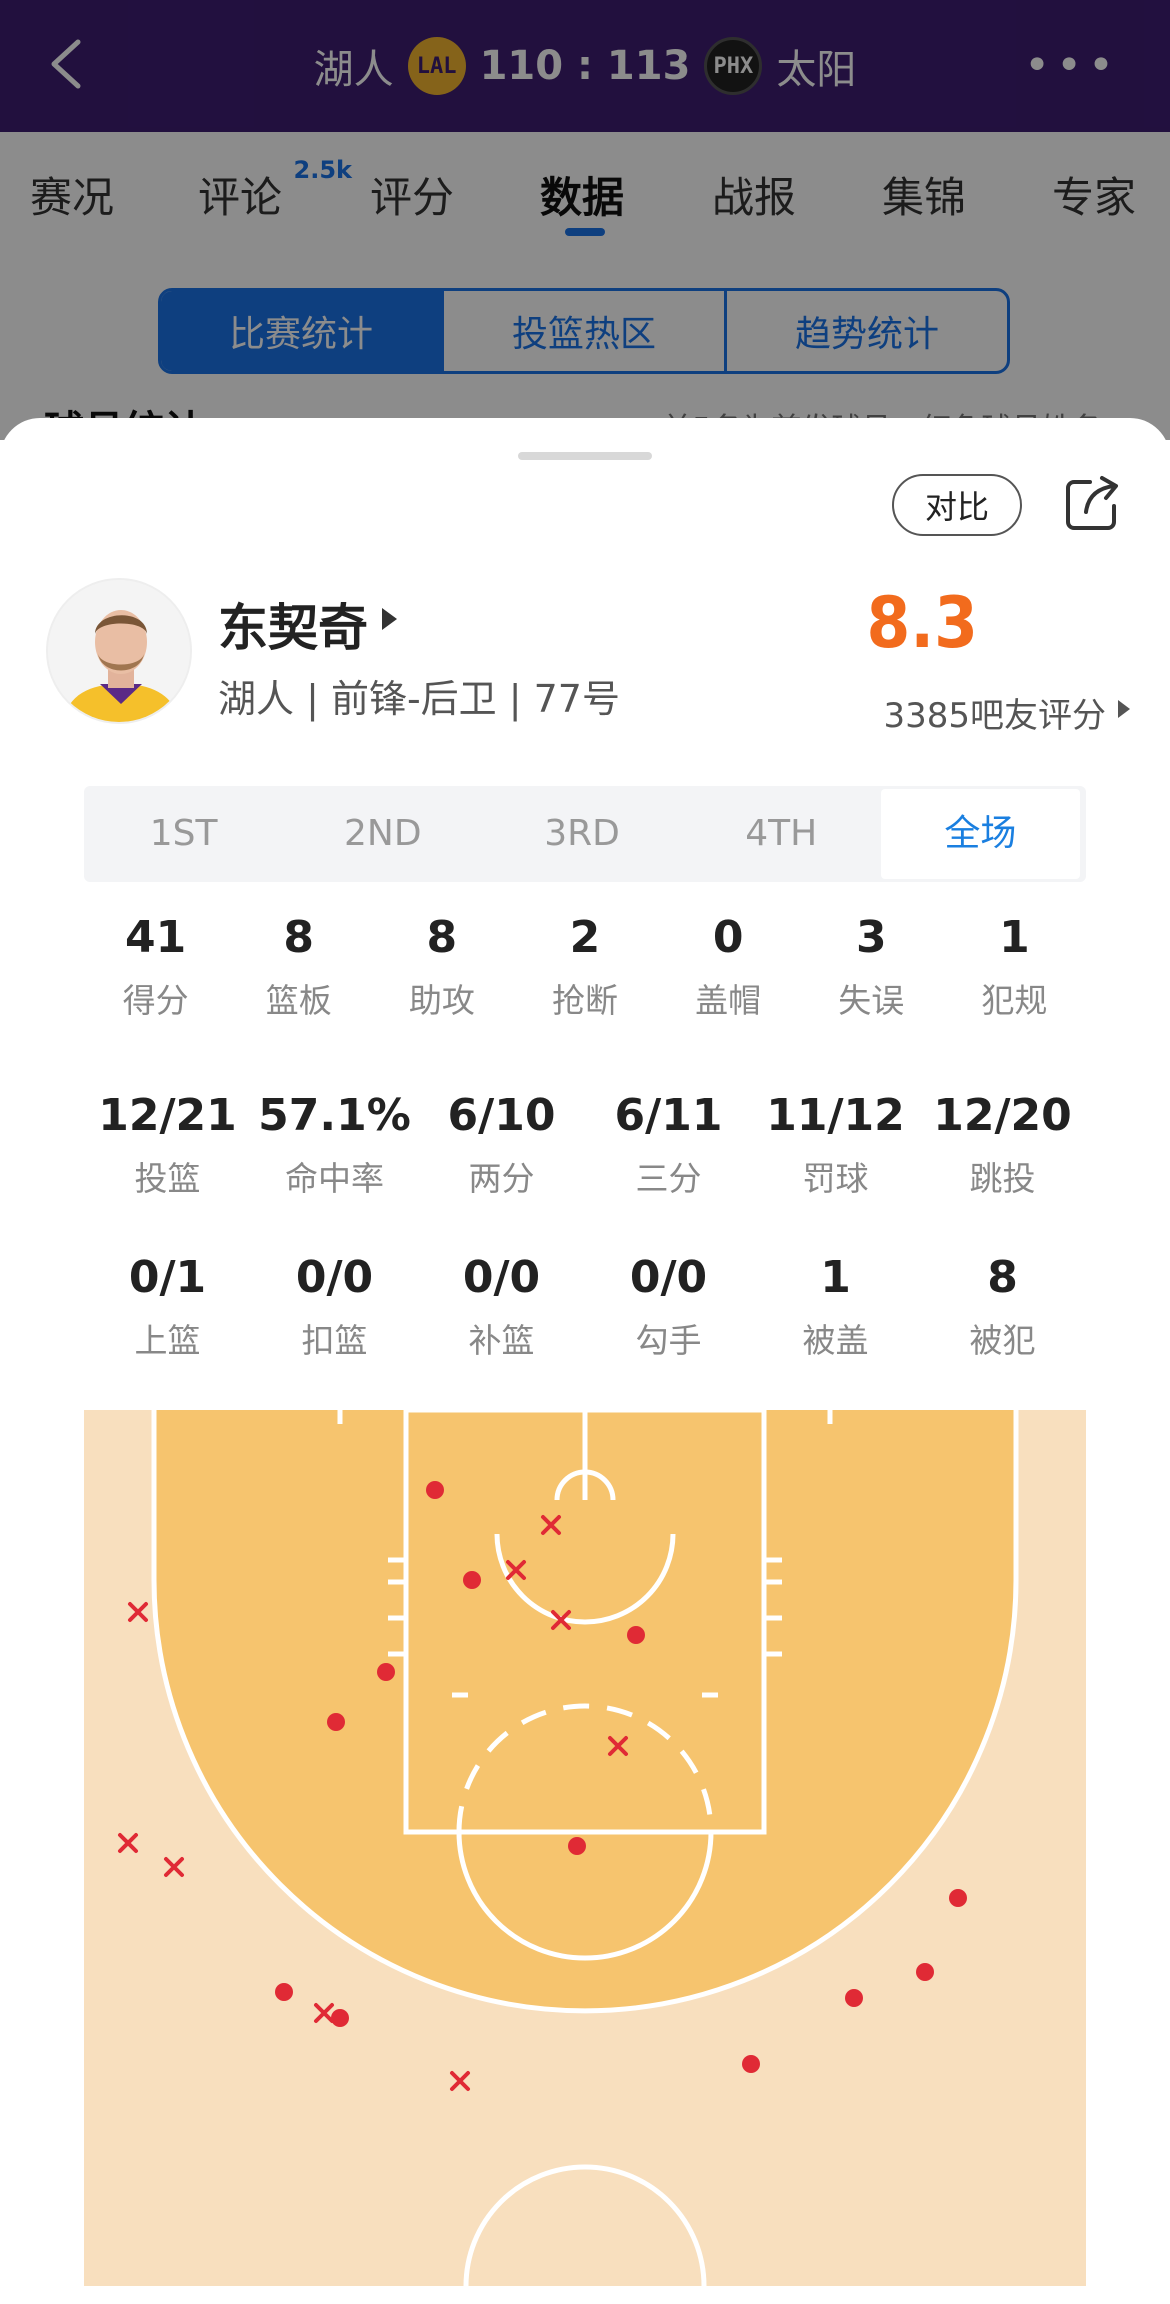  What do you see at coordinates (835, 1178) in the screenshot?
I see `stat-label: 罚球` at bounding box center [835, 1178].